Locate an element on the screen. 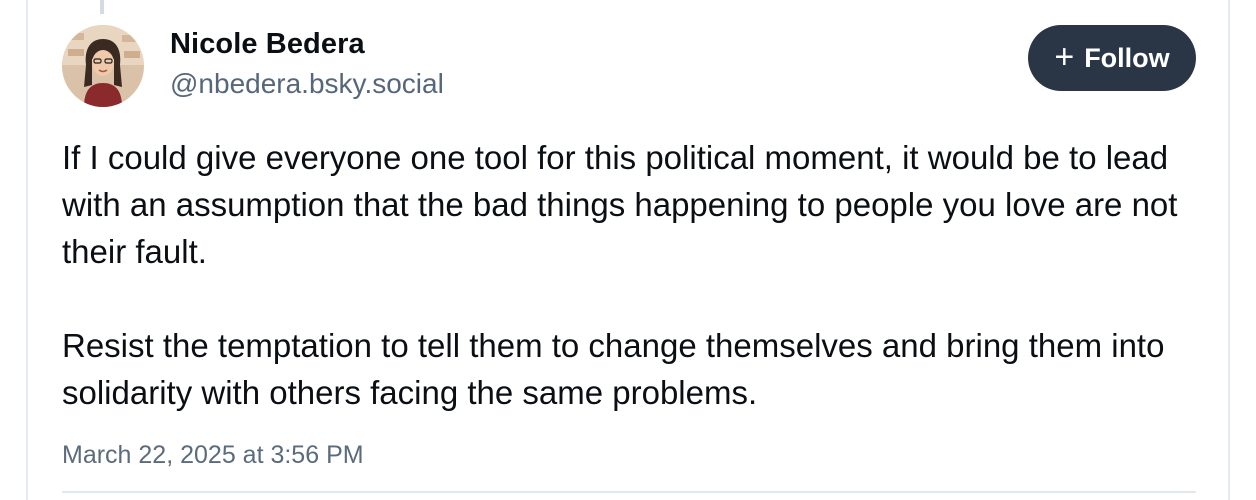 The width and height of the screenshot is (1256, 500). follow-button: + Follow is located at coordinates (1112, 58).